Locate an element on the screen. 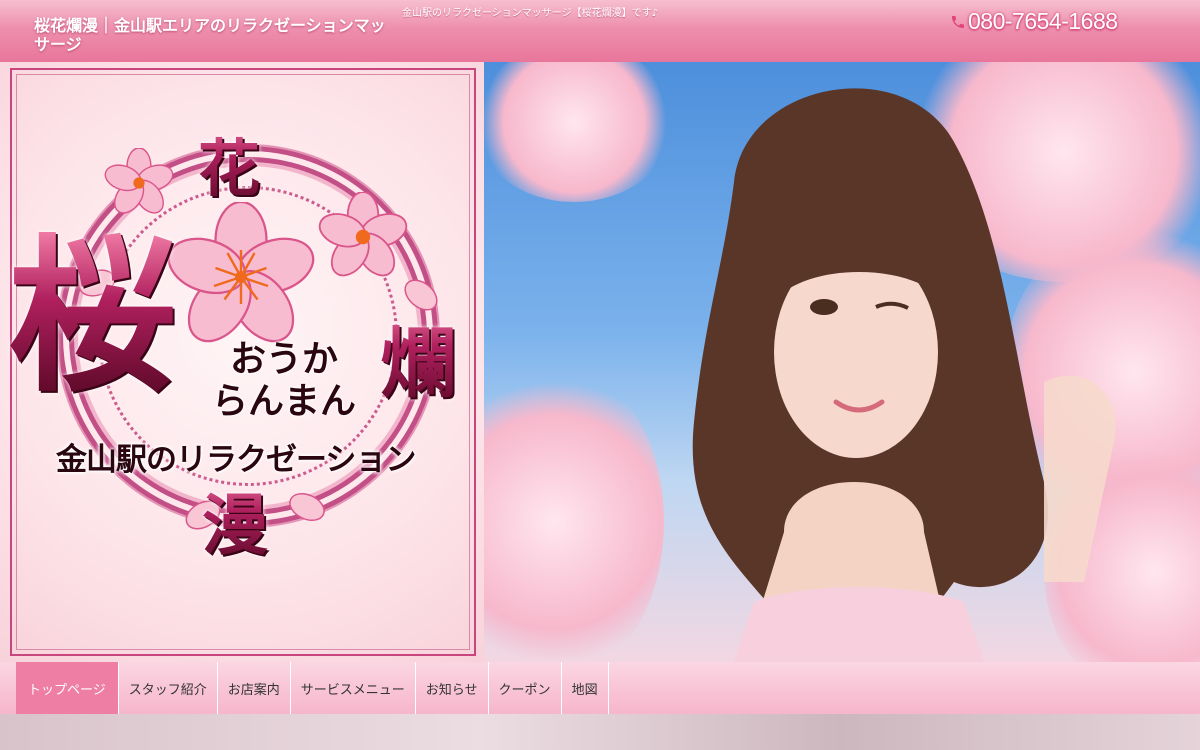 This screenshot has height=750, width=1200. site-title: 桜花爛漫｜金山駅エリアのリラクゼーションマッサージ is located at coordinates (214, 35).